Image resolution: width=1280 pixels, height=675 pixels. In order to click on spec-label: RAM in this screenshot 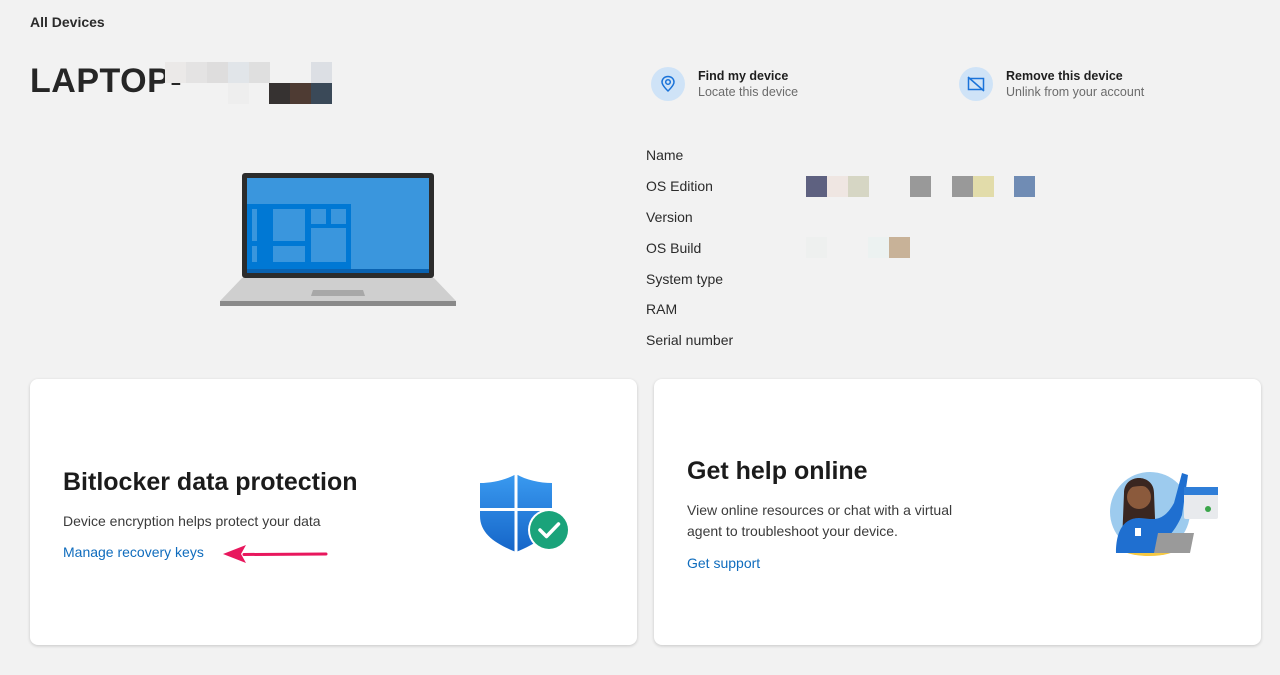, I will do `click(662, 309)`.